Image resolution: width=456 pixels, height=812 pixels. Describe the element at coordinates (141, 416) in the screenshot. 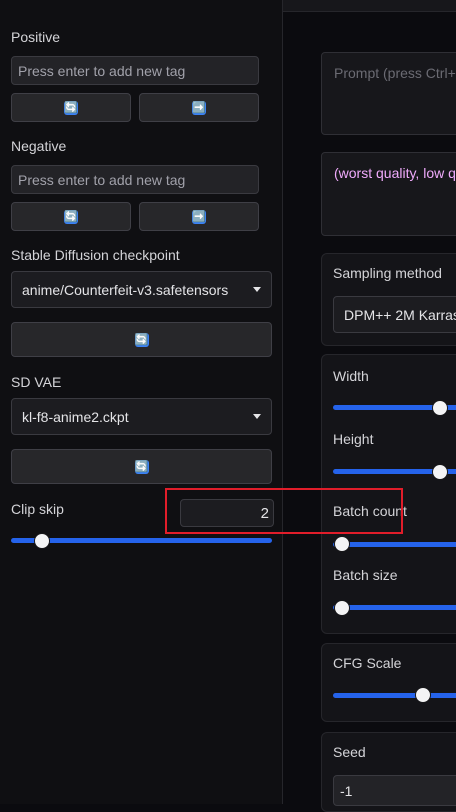

I see `vae-dropdown: kl-f8-anime2.ckpt` at that location.